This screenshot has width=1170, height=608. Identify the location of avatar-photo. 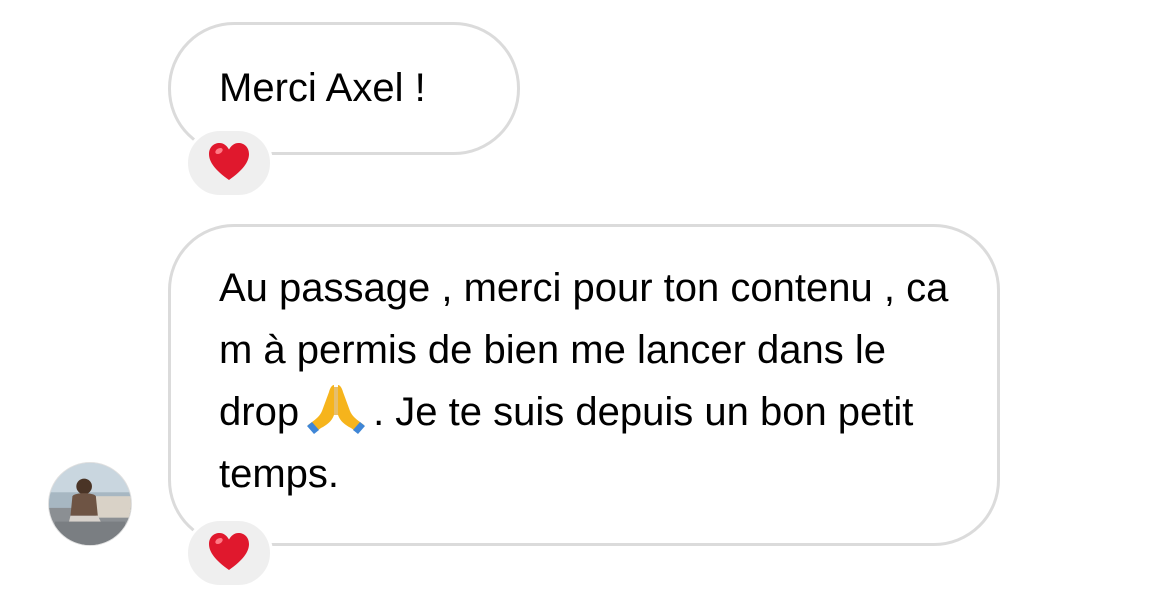
(90, 504).